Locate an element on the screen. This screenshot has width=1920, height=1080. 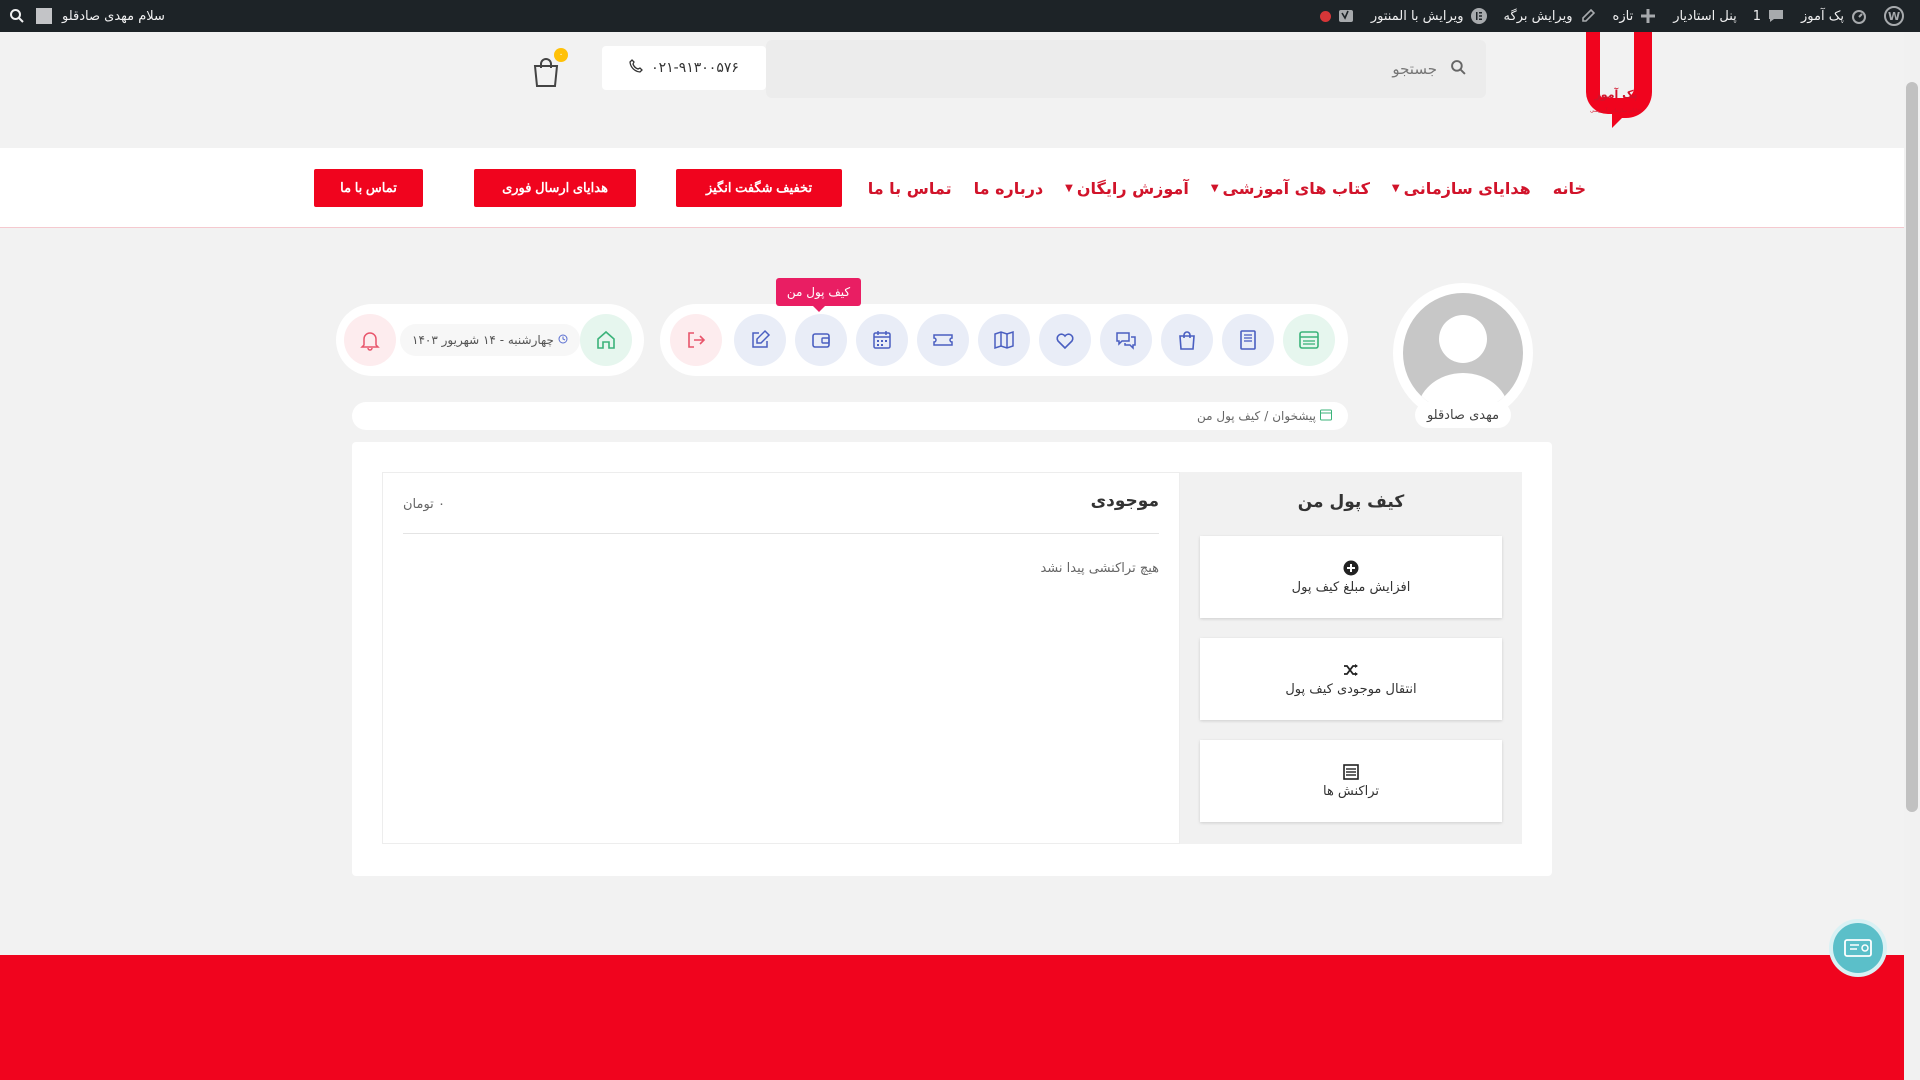
balance-title: موجودی is located at coordinates (1124, 501).